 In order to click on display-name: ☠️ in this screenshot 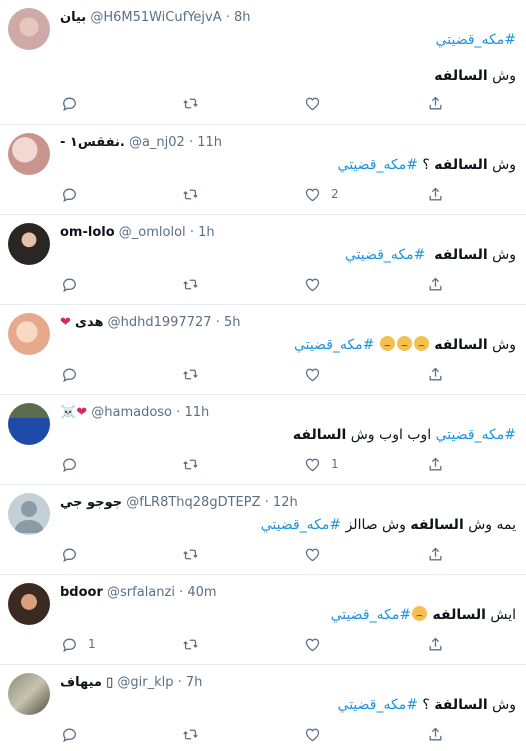, I will do `click(68, 412)`.